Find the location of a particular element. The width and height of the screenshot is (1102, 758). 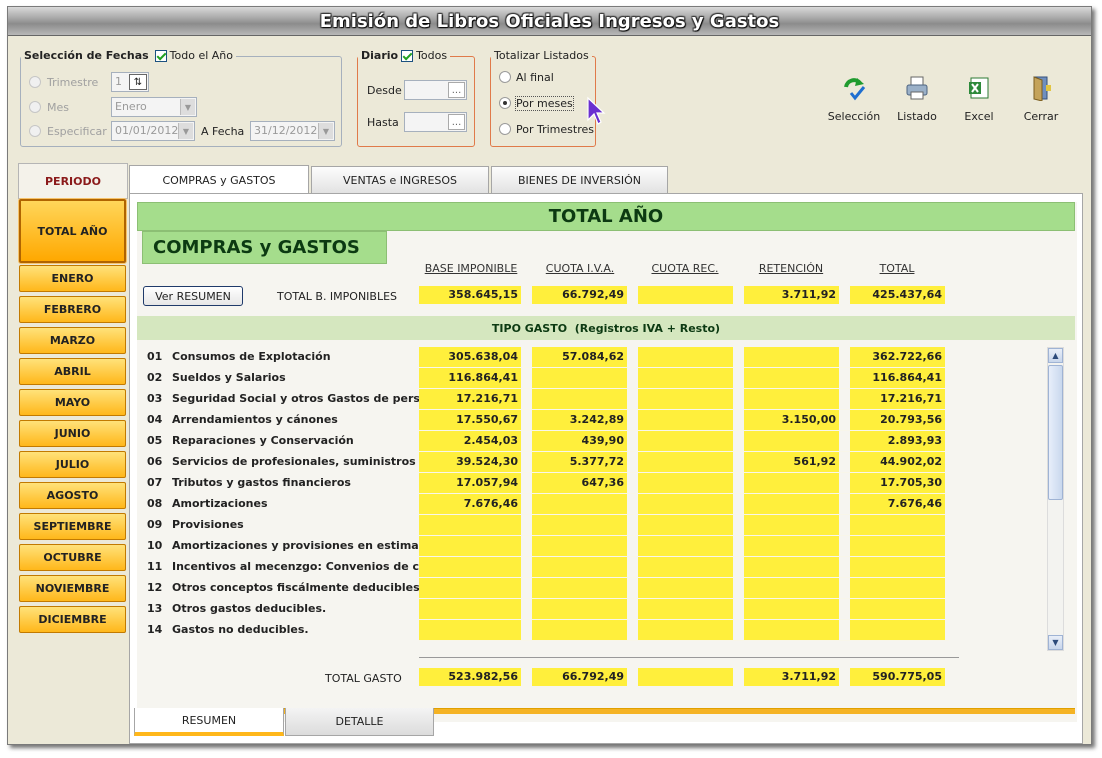

row-value-cell: 7.676,46 is located at coordinates (914, 503).